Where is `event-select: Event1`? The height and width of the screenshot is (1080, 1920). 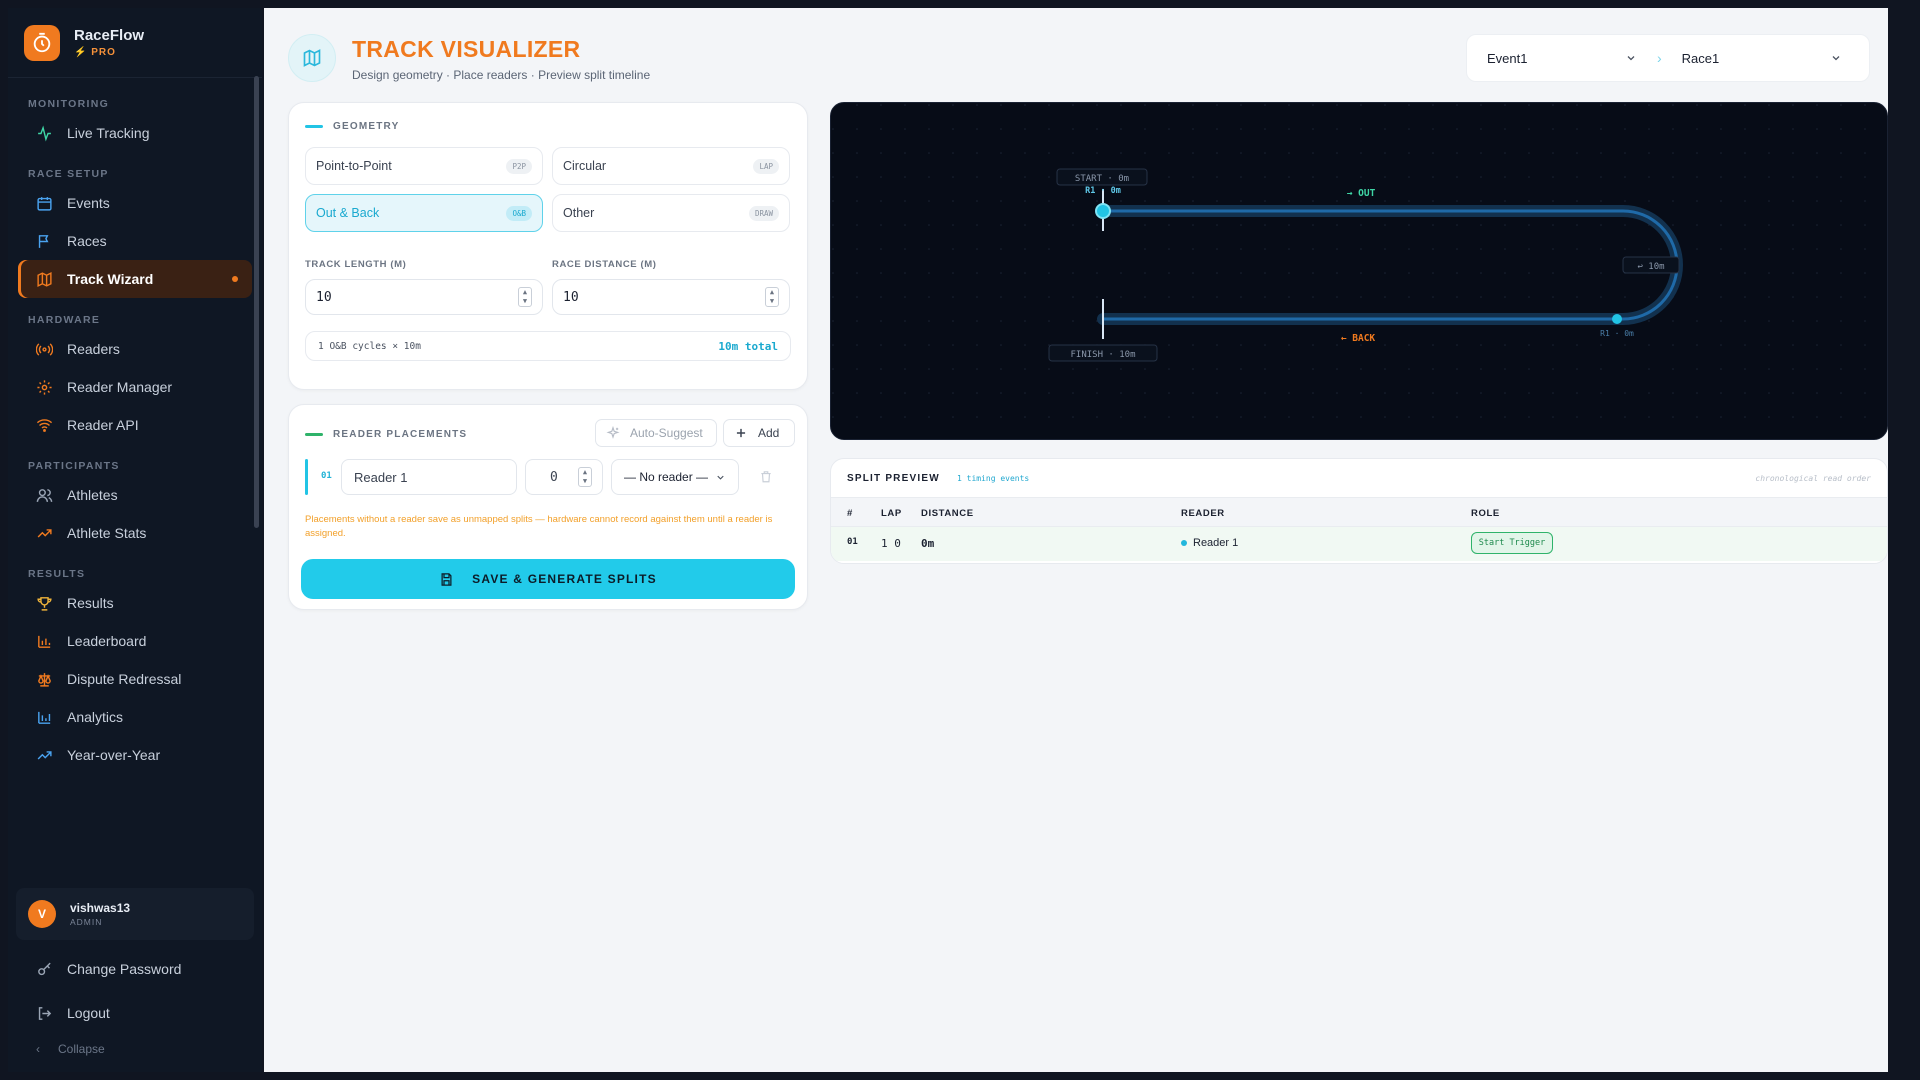 event-select: Event1 is located at coordinates (1562, 58).